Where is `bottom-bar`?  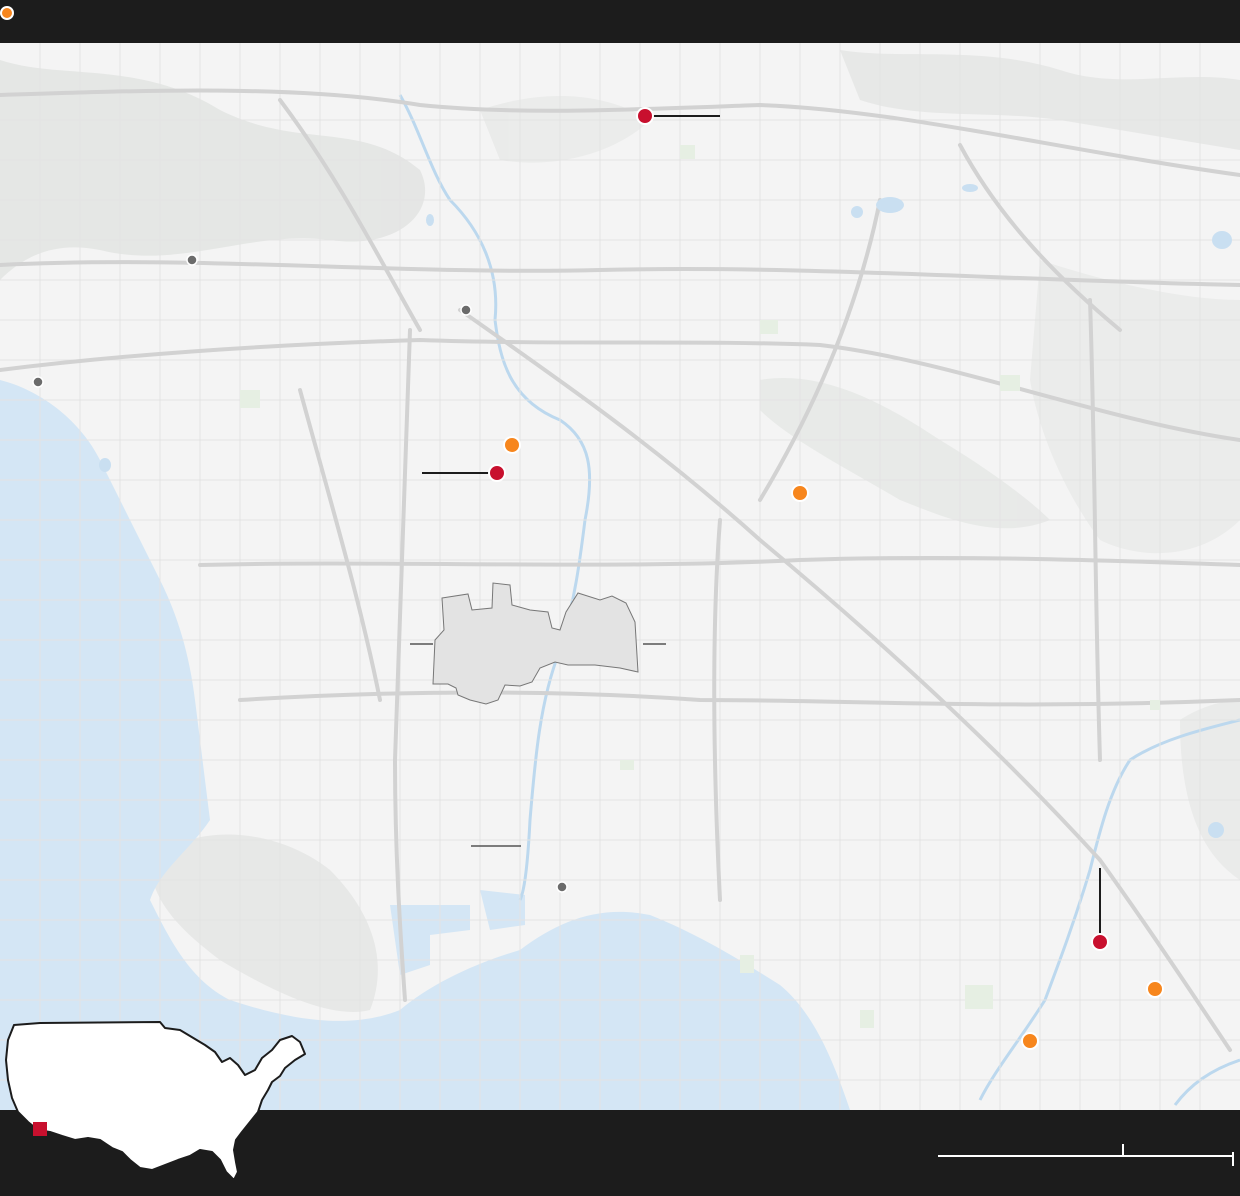 bottom-bar is located at coordinates (620, 1153).